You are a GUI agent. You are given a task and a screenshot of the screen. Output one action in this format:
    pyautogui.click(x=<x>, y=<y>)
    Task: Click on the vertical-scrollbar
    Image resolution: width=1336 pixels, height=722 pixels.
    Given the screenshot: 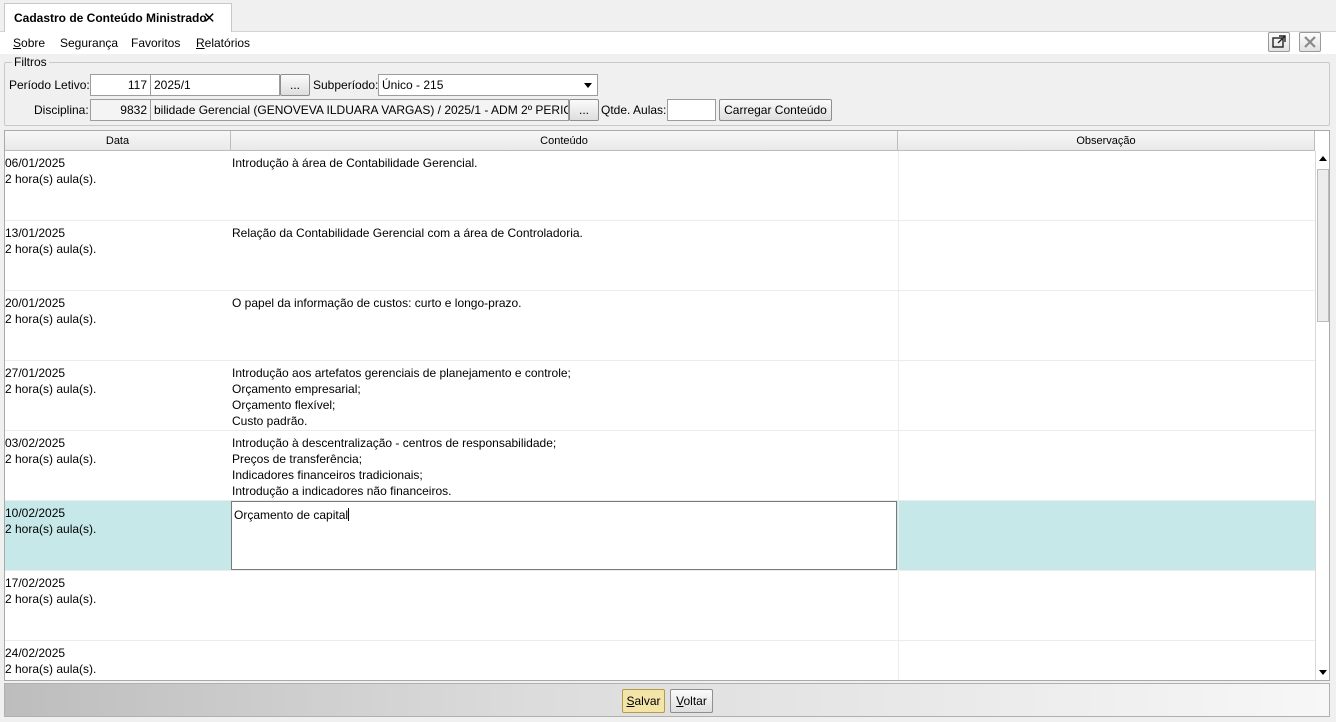 What is the action you would take?
    pyautogui.click(x=1322, y=415)
    